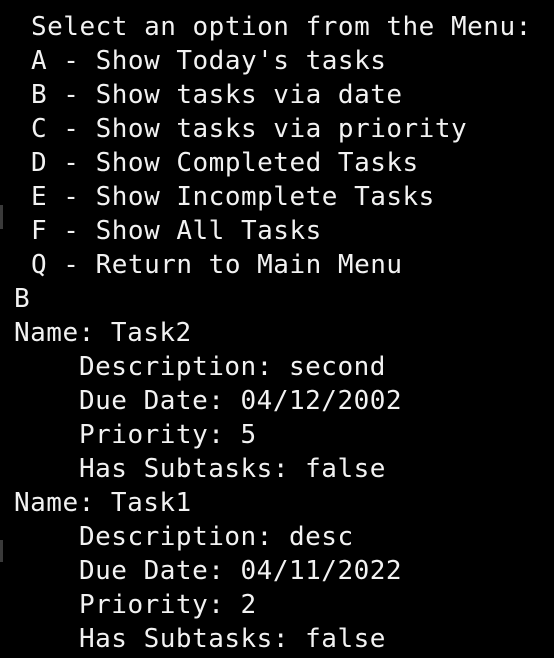  I want to click on menu-option-e: E - Show Incomplete Tasks, so click(233, 197).